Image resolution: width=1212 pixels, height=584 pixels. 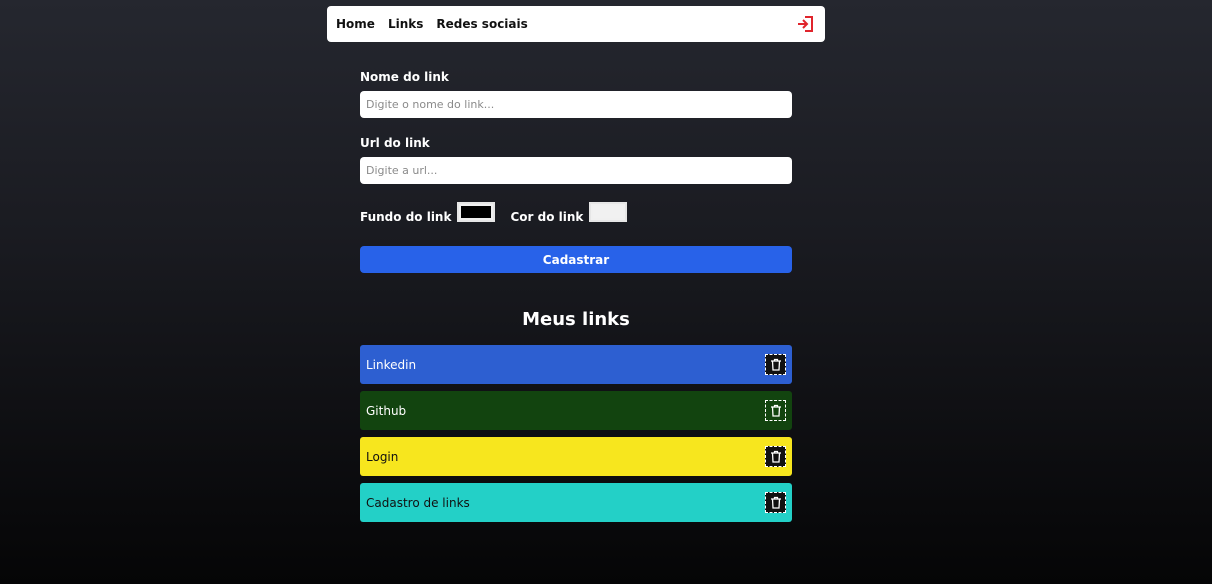 I want to click on nav-link-home: Home, so click(x=355, y=24).